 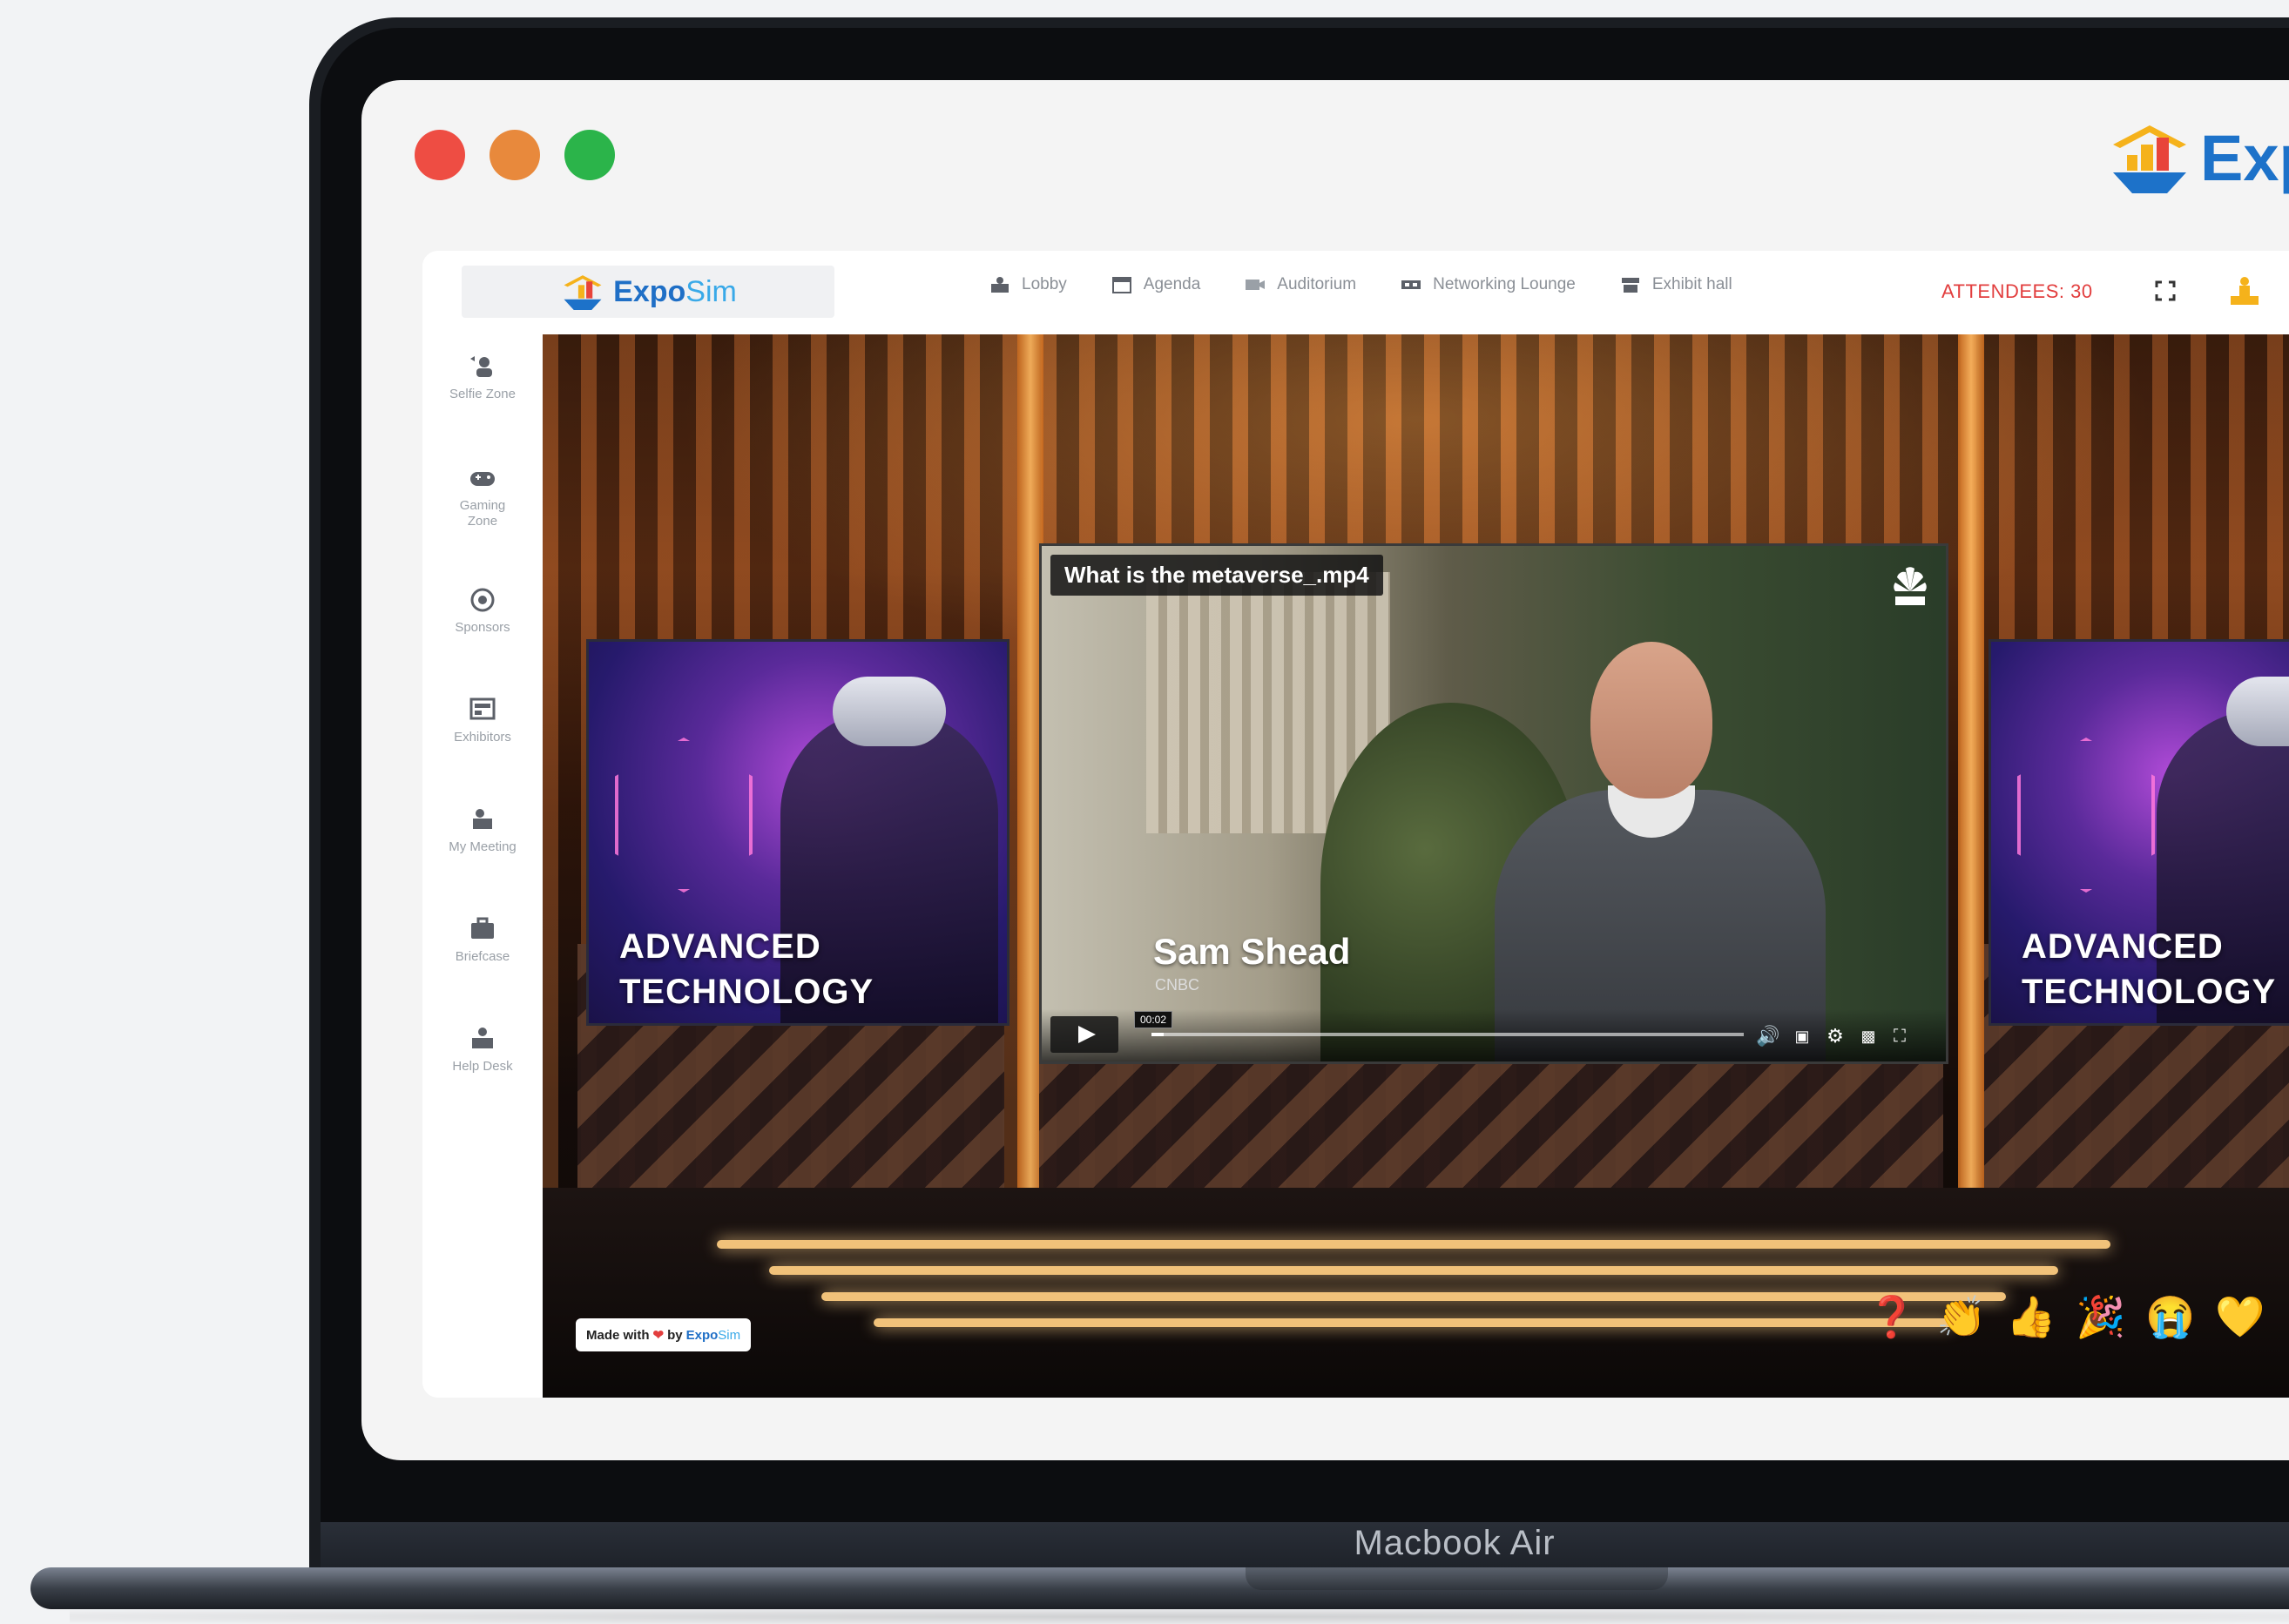 I want to click on top-logo-text: Exp, so click(x=2244, y=158).